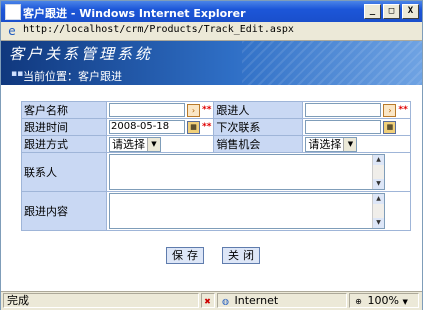  Describe the element at coordinates (72, 76) in the screenshot. I see `breadcrumb: 当前位置：客户跟进` at that location.